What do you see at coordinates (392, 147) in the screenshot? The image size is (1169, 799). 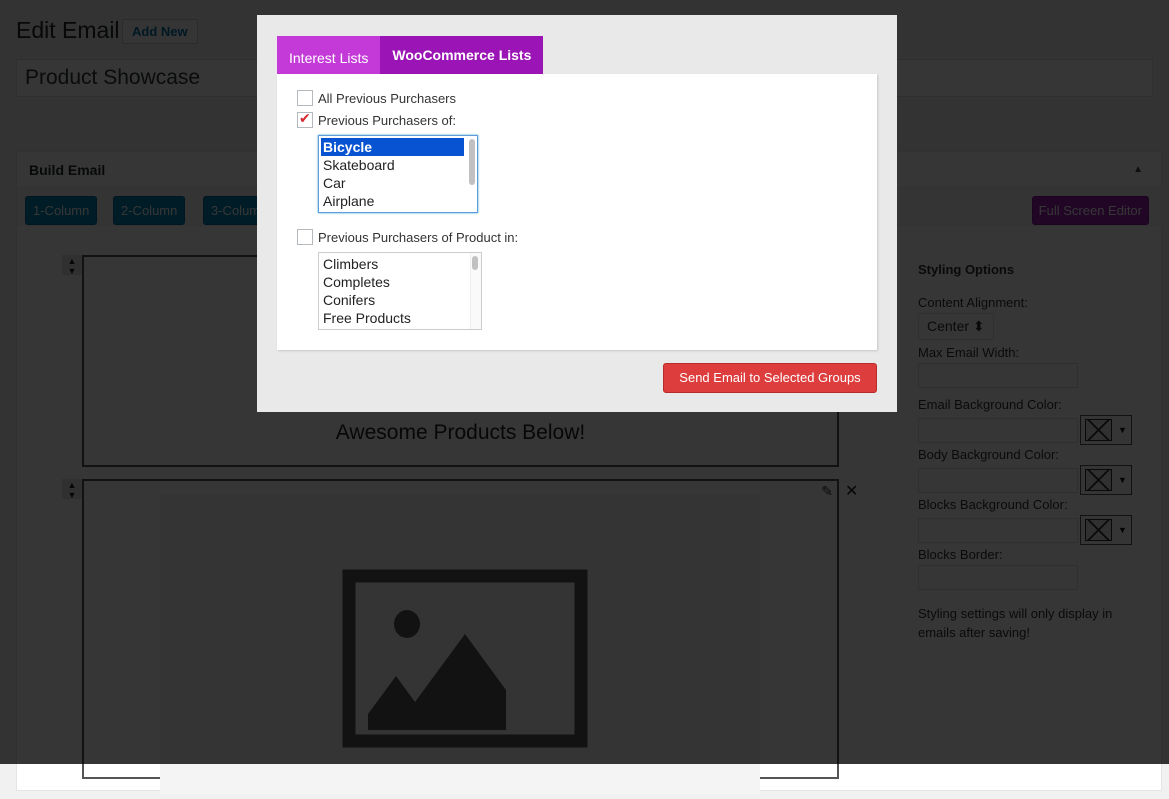 I see `product-option: Bicycle` at bounding box center [392, 147].